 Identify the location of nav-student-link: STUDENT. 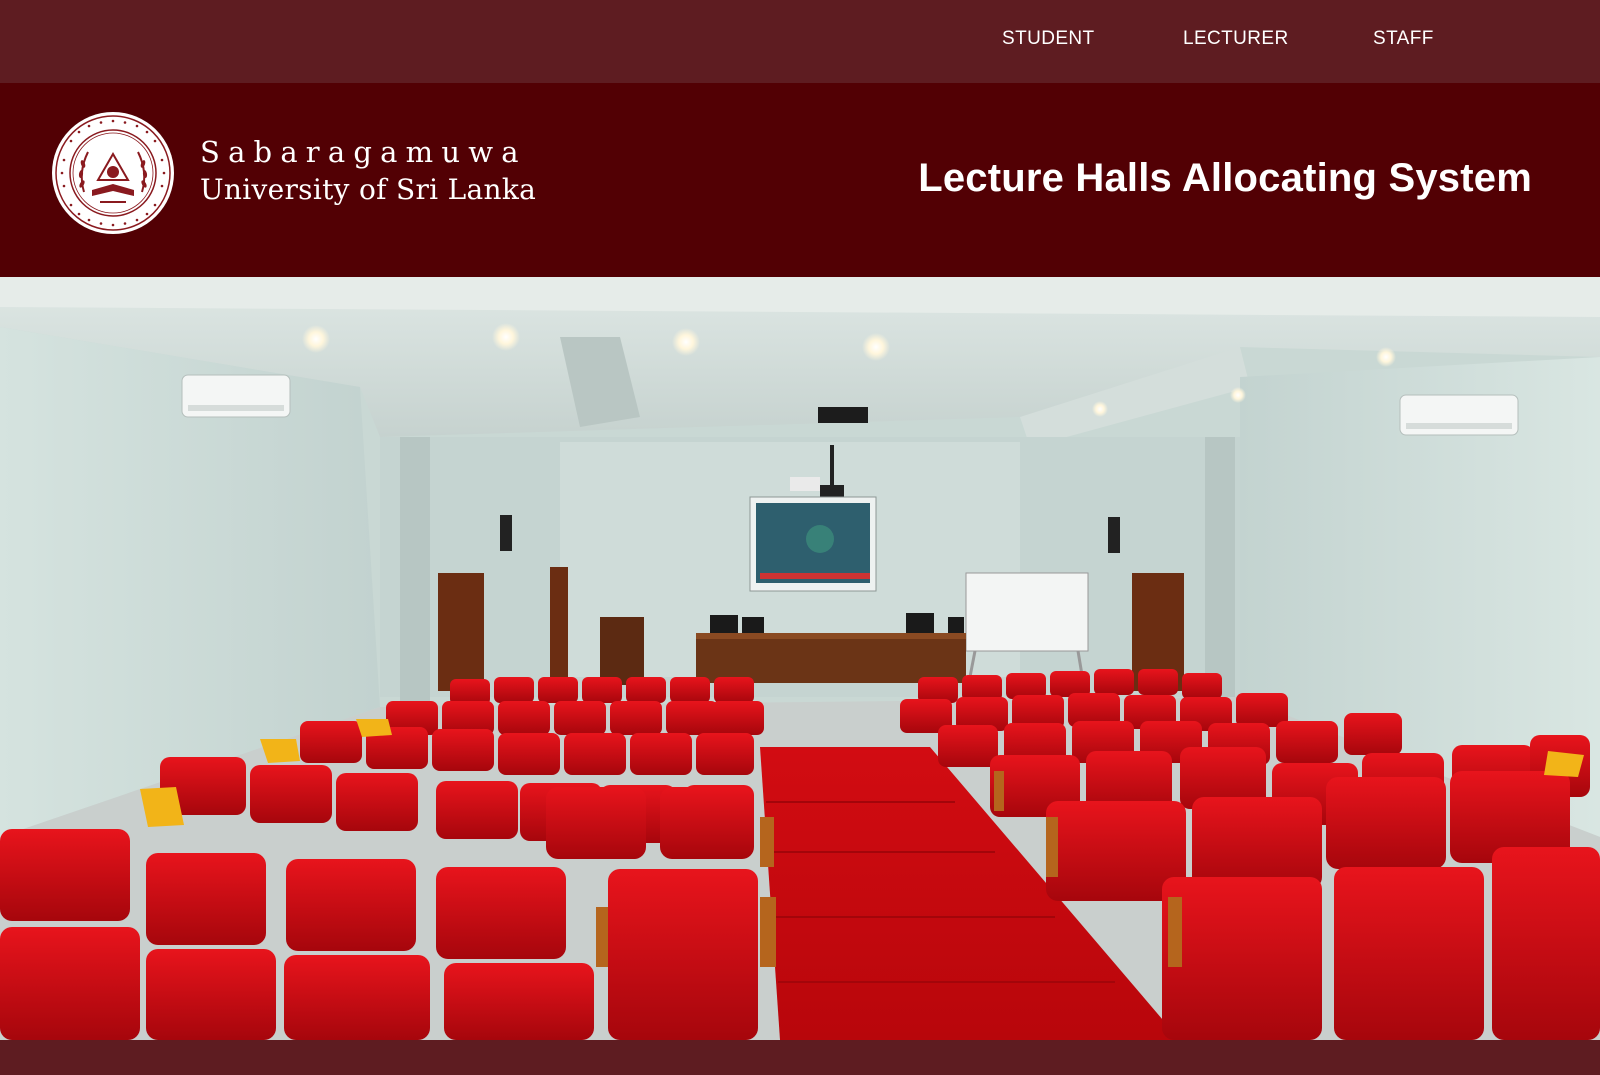
(1048, 39).